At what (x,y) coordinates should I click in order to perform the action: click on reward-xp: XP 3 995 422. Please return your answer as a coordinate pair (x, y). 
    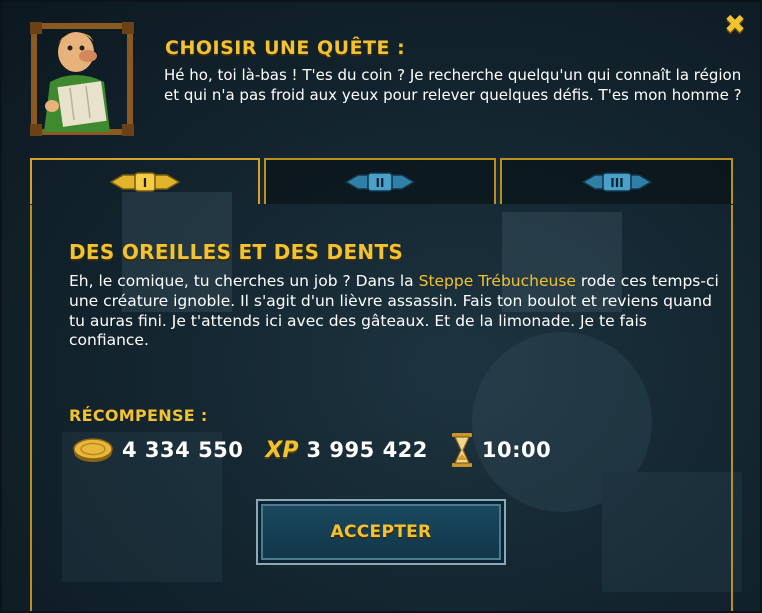
    Looking at the image, I should click on (346, 450).